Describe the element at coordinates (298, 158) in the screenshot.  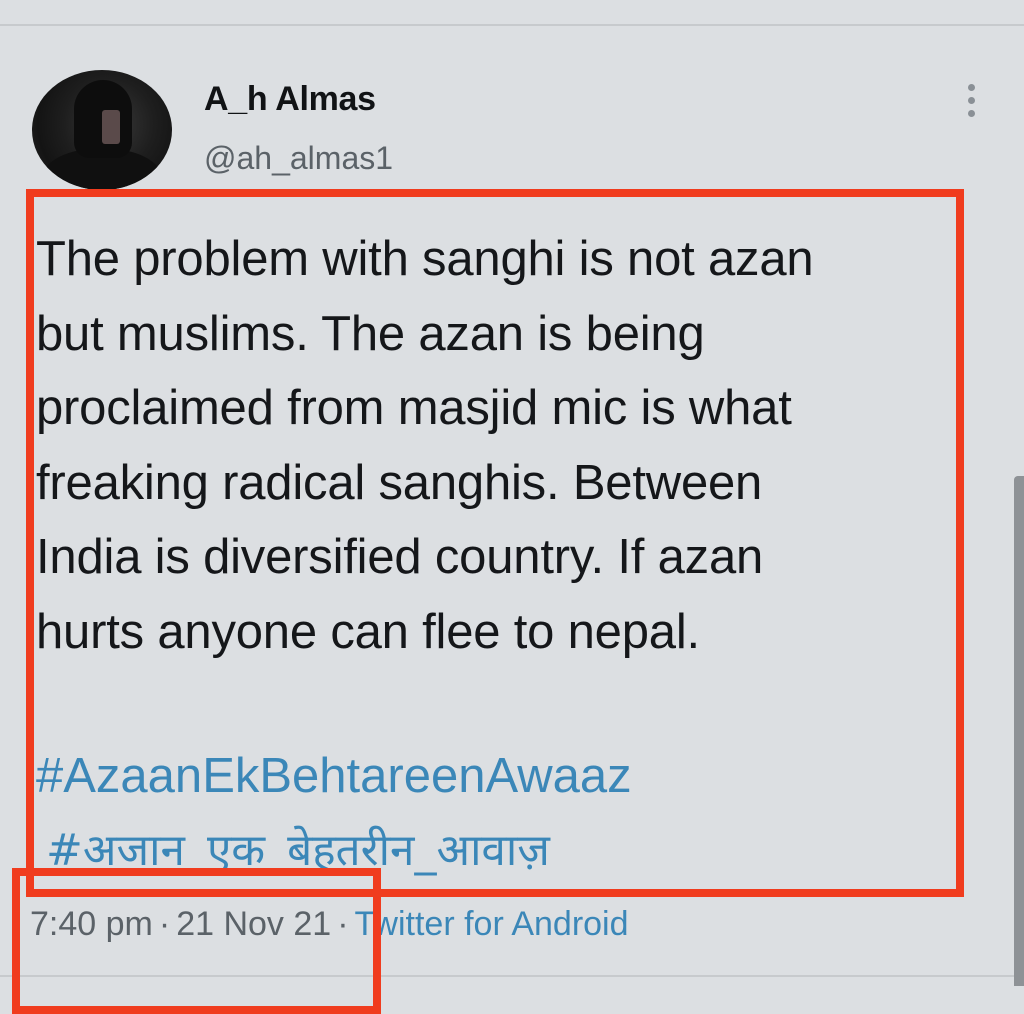
I see `user-handle: @ah_almas1` at that location.